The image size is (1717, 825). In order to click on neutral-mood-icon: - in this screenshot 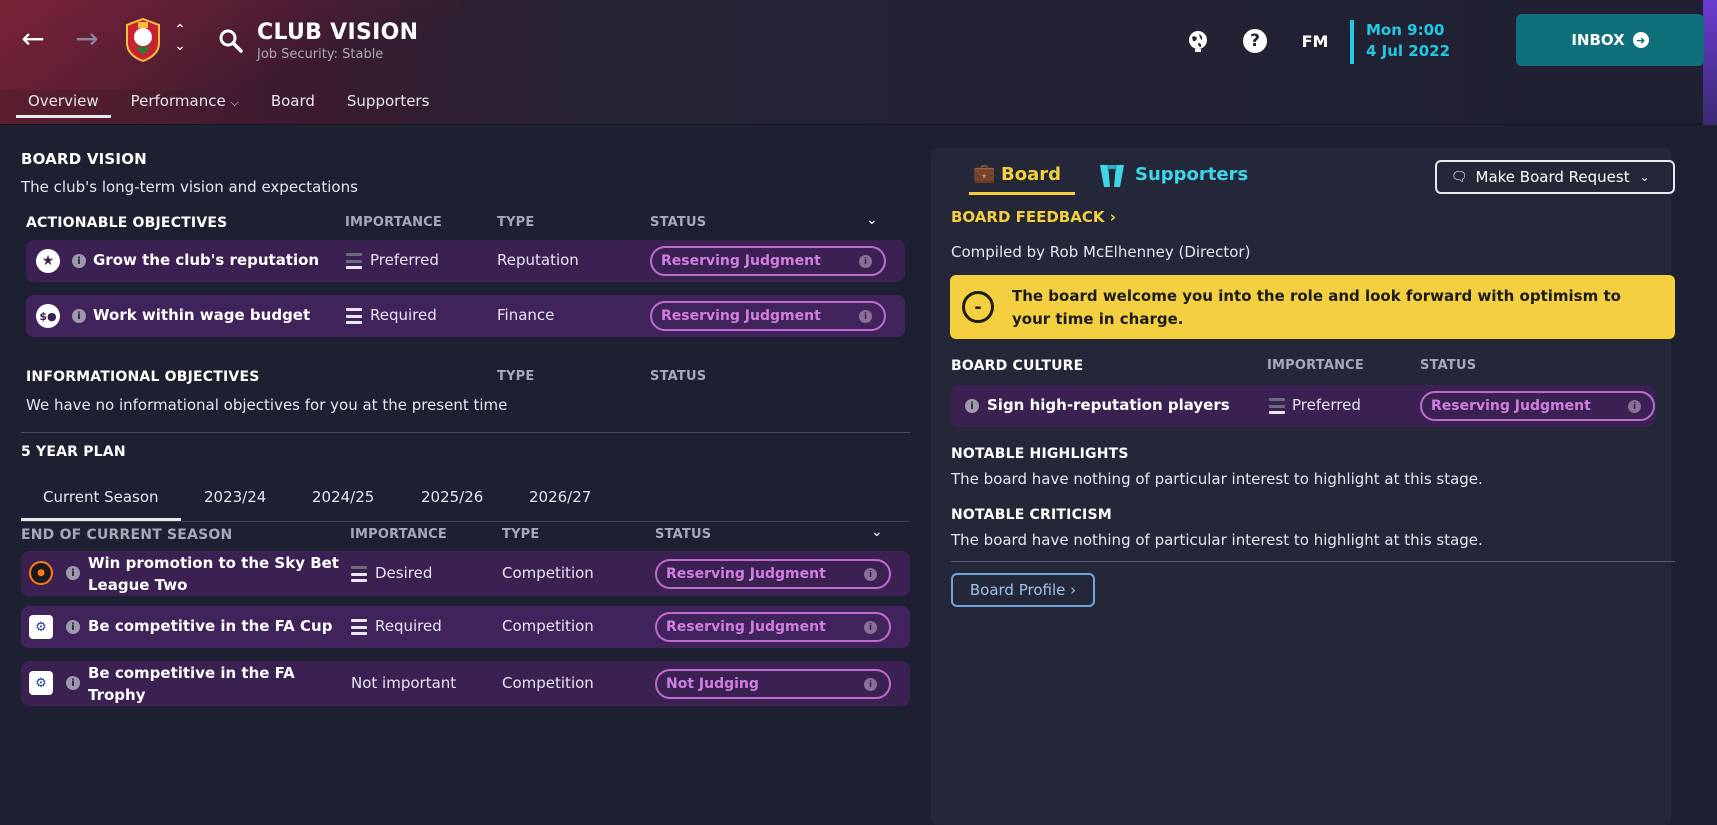, I will do `click(978, 307)`.